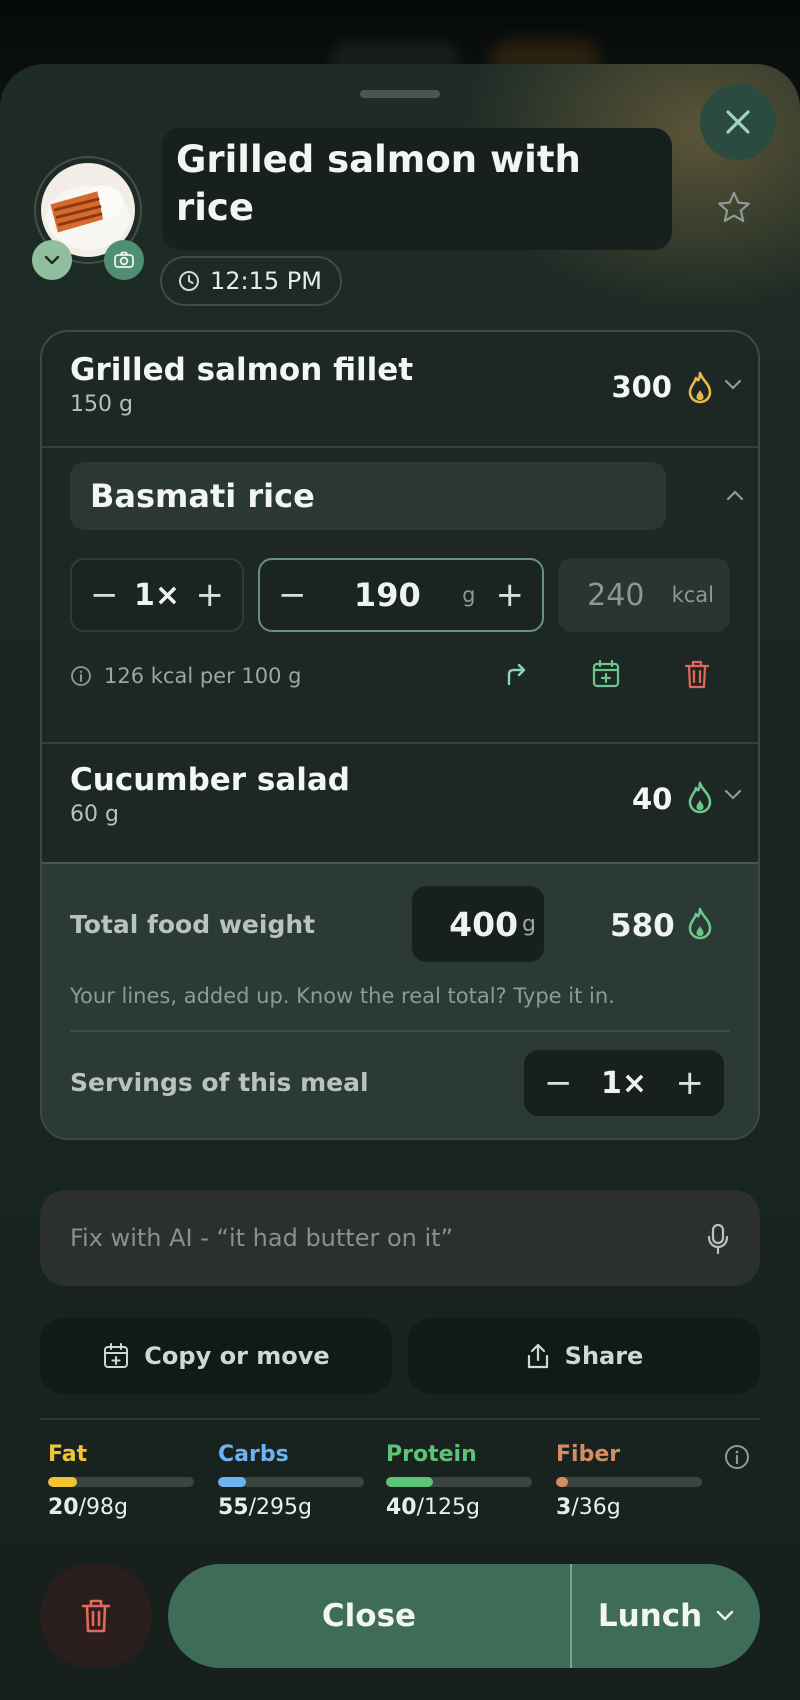 The width and height of the screenshot is (800, 1700). Describe the element at coordinates (469, 595) in the screenshot. I see `amount-unit: g` at that location.